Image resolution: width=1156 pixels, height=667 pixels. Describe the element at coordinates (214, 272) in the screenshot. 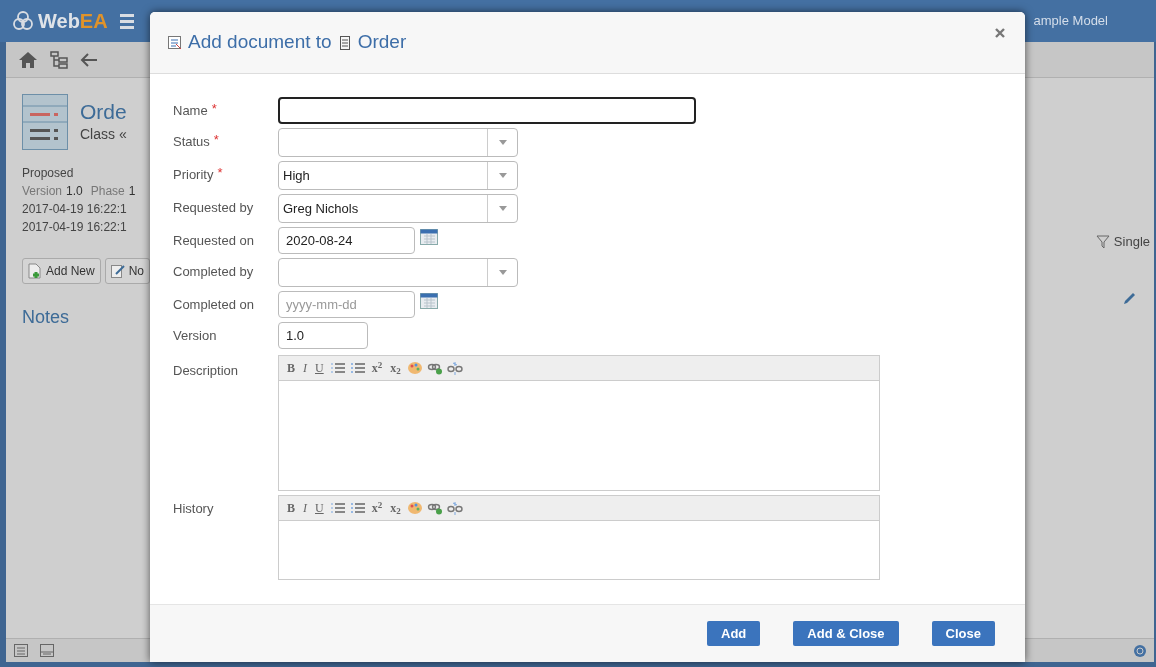

I see `field-label: Completed by` at that location.